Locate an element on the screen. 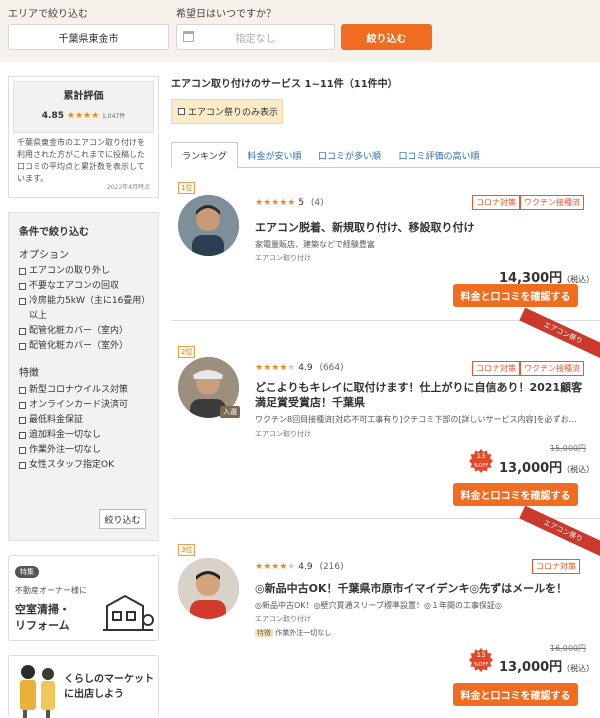 Image resolution: width=600 pixels, height=718 pixels. checkbox-label: 追加料金一切なし is located at coordinates (65, 435).